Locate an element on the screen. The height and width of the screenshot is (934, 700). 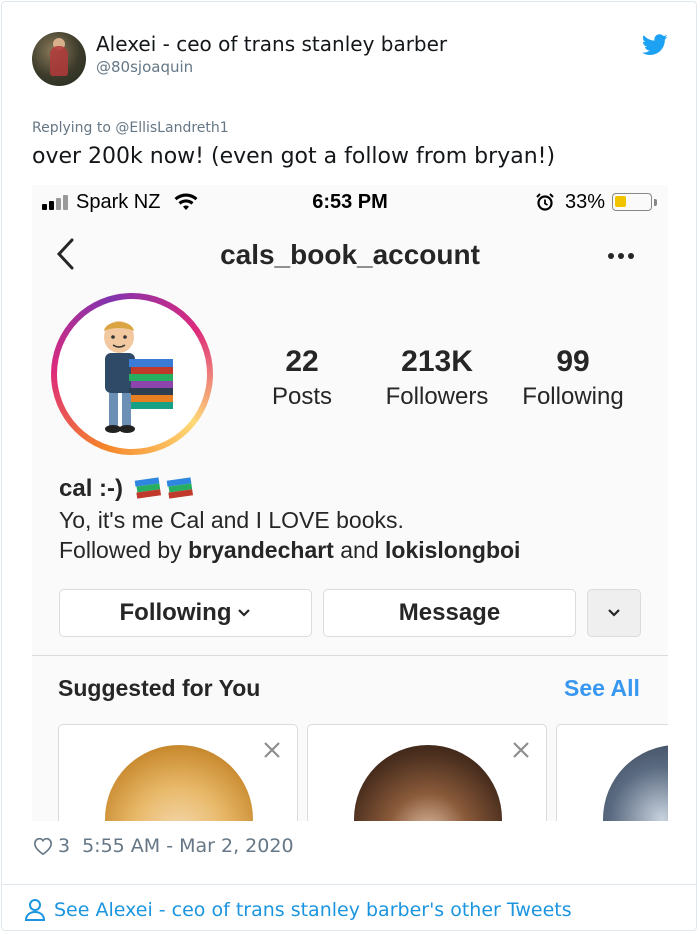
posts-label: Posts is located at coordinates (302, 396).